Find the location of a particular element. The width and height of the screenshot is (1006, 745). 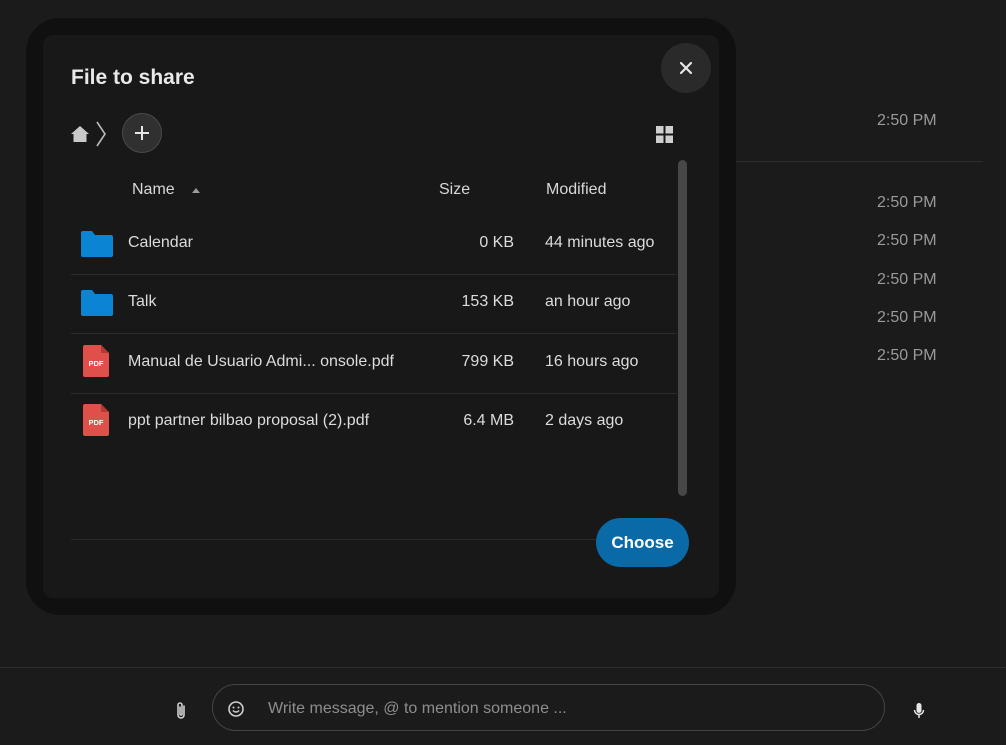

voice-message-button is located at coordinates (919, 711).